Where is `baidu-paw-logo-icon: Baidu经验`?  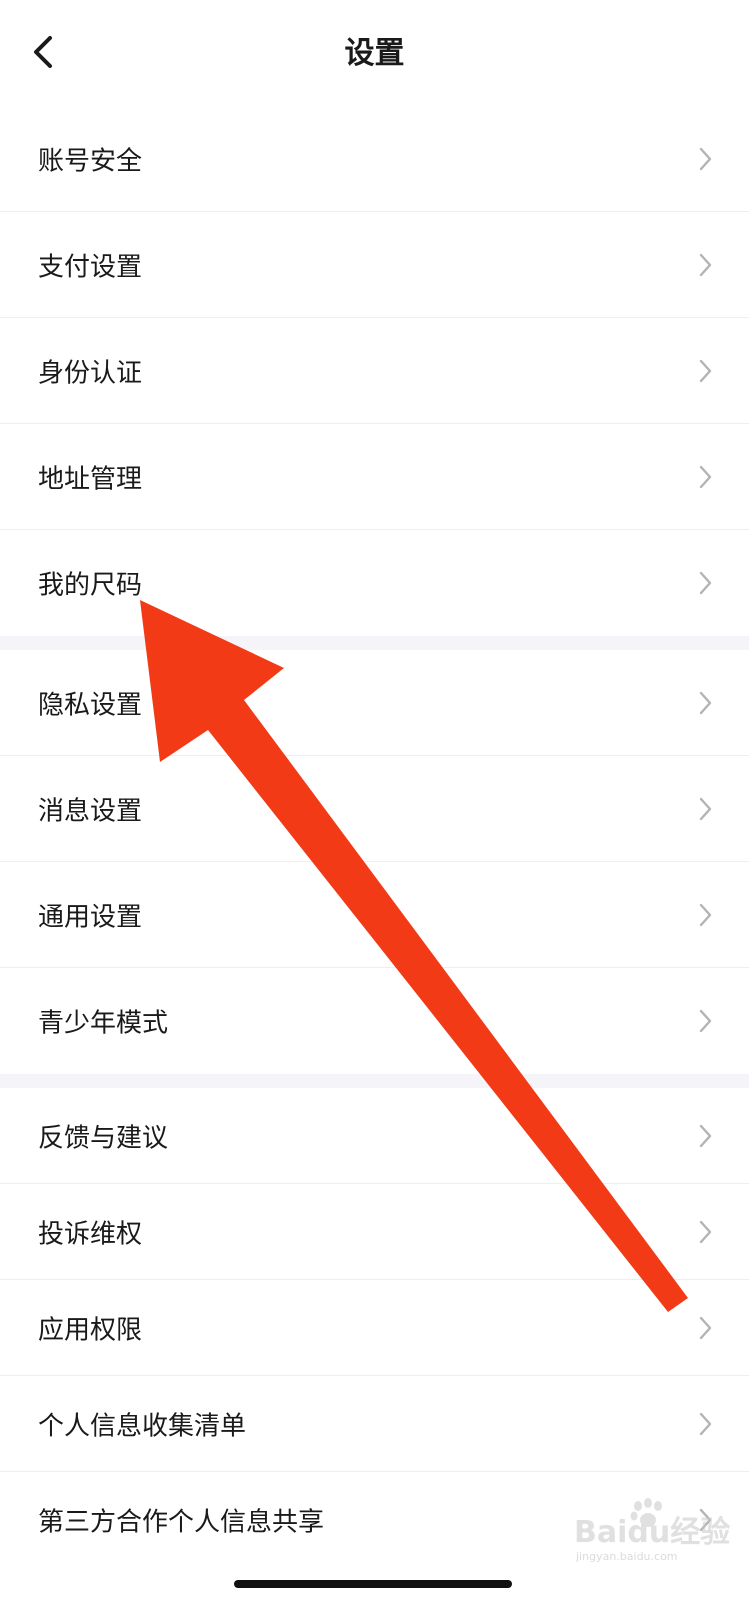
baidu-paw-logo-icon: Baidu经验 is located at coordinates (652, 1524).